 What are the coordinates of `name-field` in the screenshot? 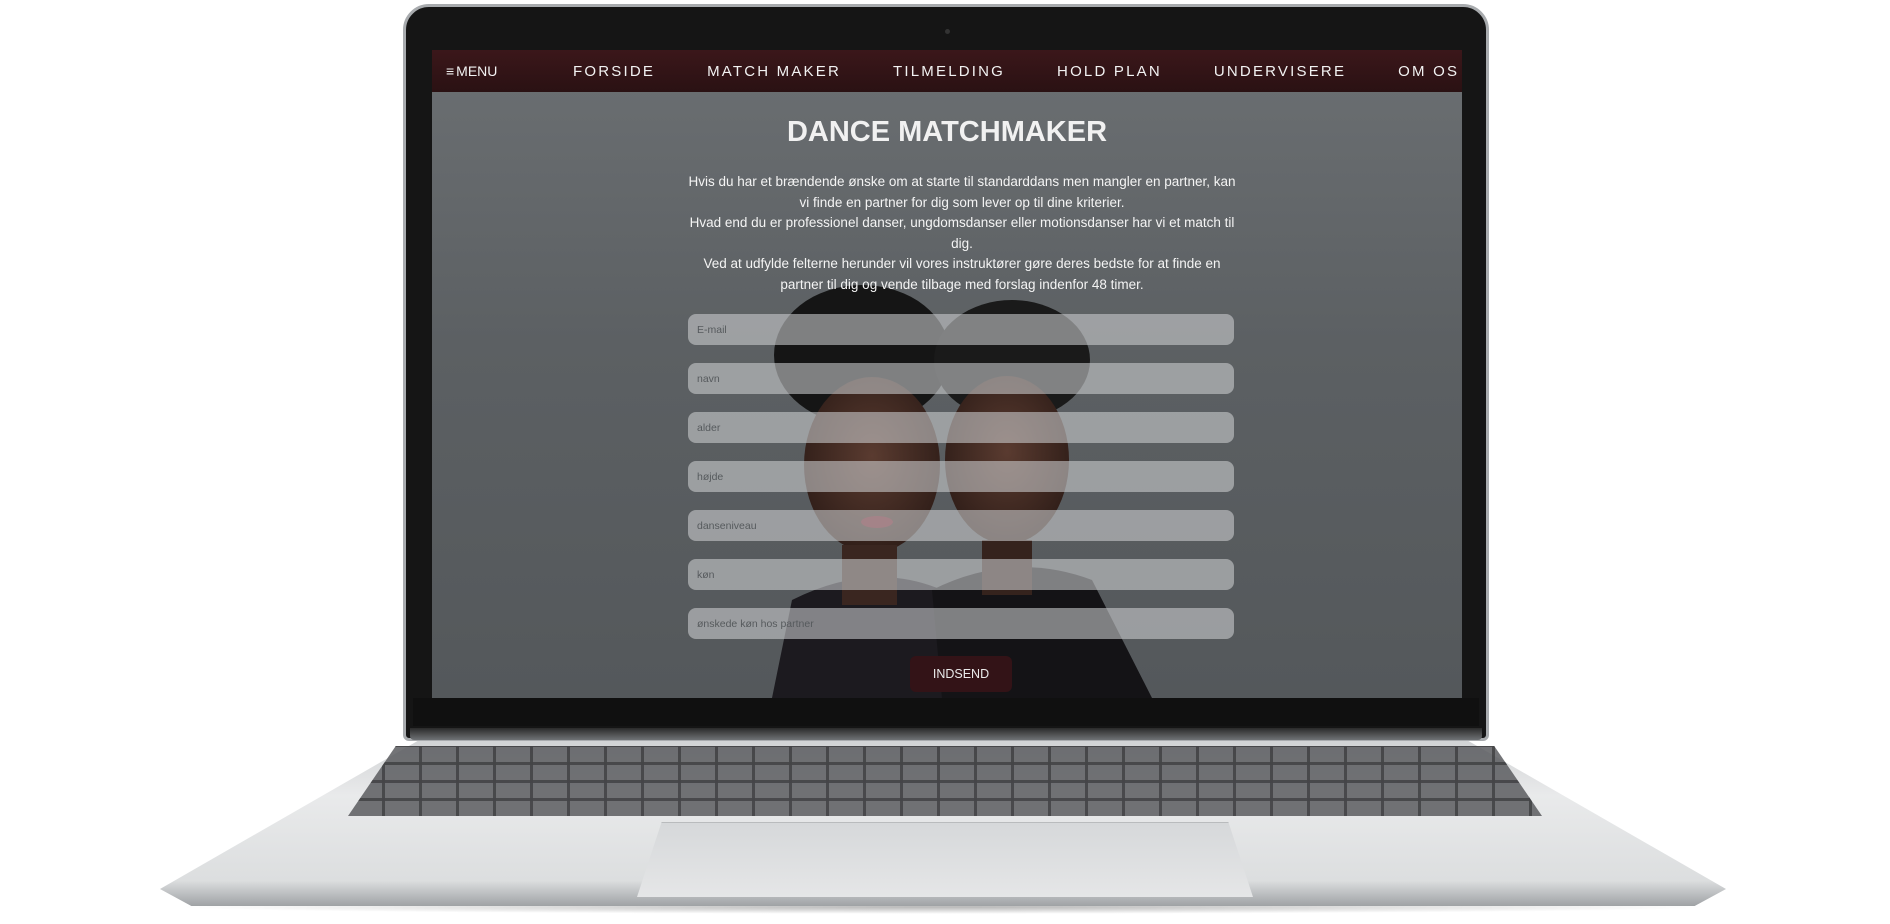 It's located at (961, 378).